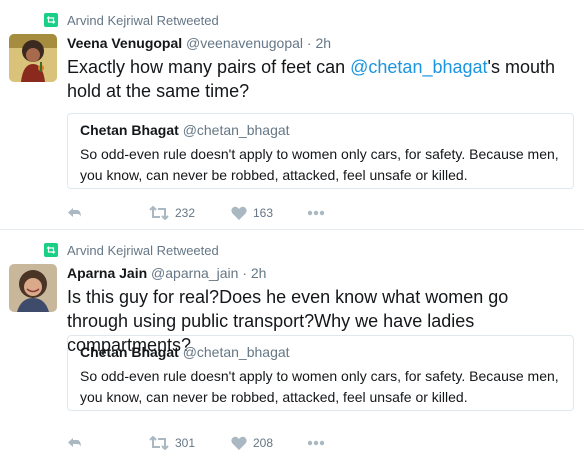 The height and width of the screenshot is (459, 584). What do you see at coordinates (263, 443) in the screenshot?
I see `like-count: 208` at bounding box center [263, 443].